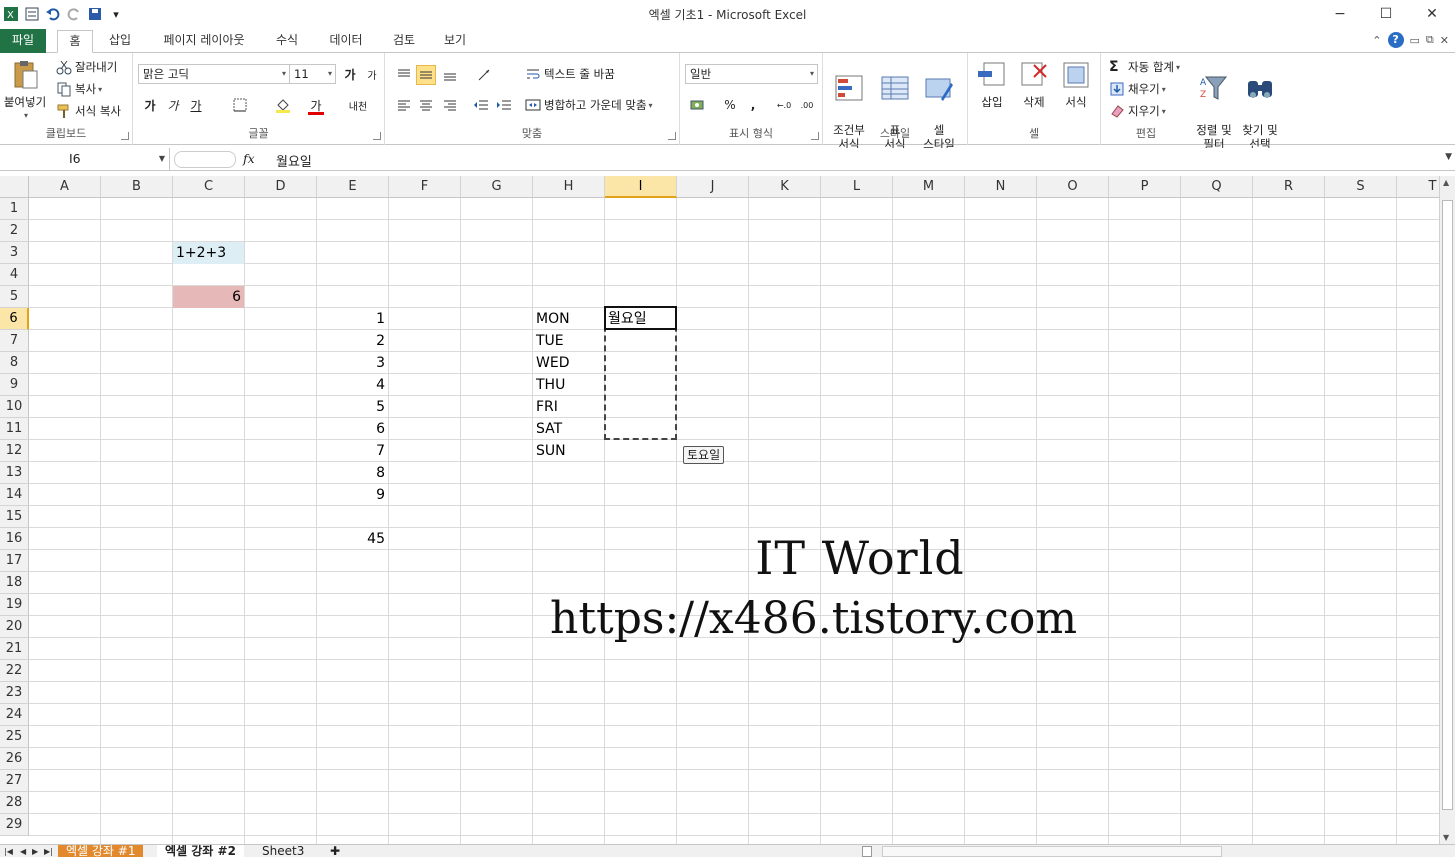 The image size is (1455, 857). I want to click on minimize-button: −, so click(1340, 14).